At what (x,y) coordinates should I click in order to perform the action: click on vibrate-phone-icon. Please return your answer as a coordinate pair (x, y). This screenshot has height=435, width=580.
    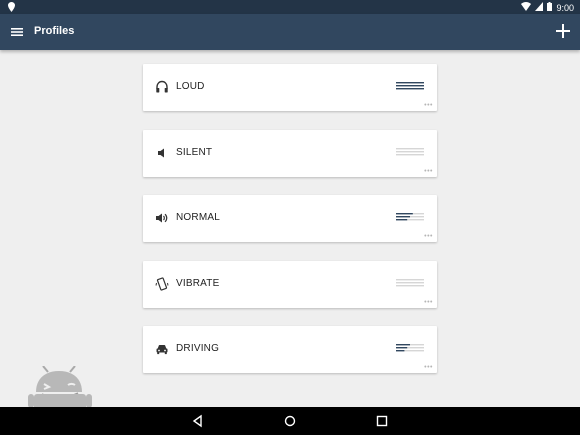
    Looking at the image, I should click on (162, 283).